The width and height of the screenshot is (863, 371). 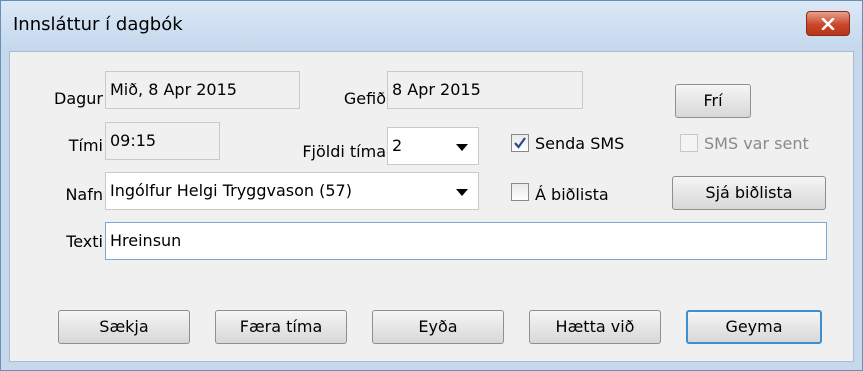 What do you see at coordinates (572, 195) in the screenshot?
I see `a-bidlista-label: Á biðlista` at bounding box center [572, 195].